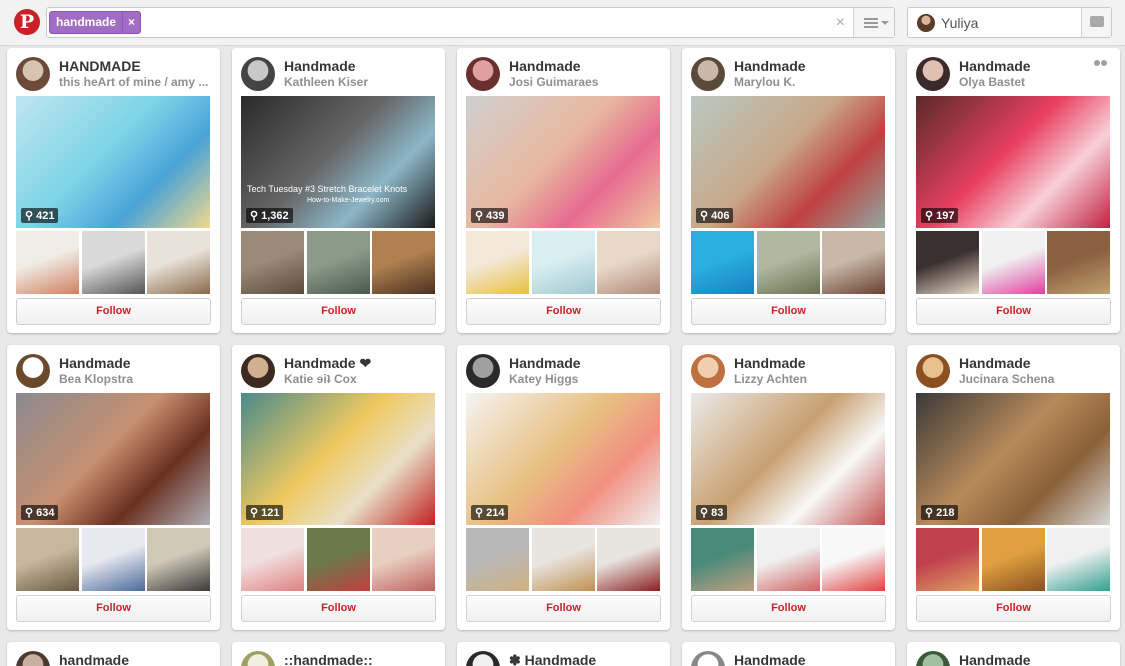  Describe the element at coordinates (1035, 82) in the screenshot. I see `board-owner: Olya Bastet` at that location.